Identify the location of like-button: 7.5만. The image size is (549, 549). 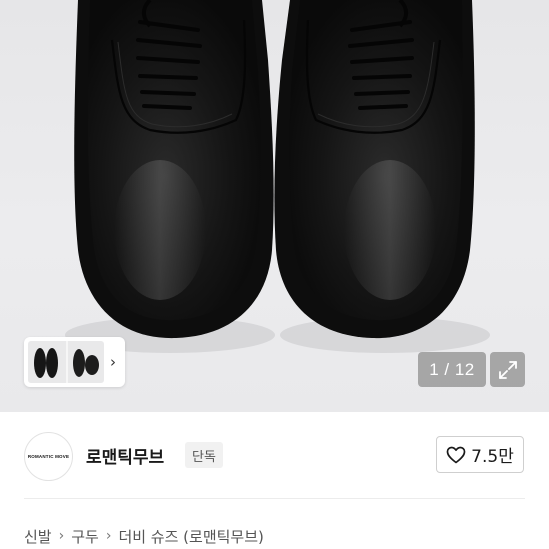
(480, 454).